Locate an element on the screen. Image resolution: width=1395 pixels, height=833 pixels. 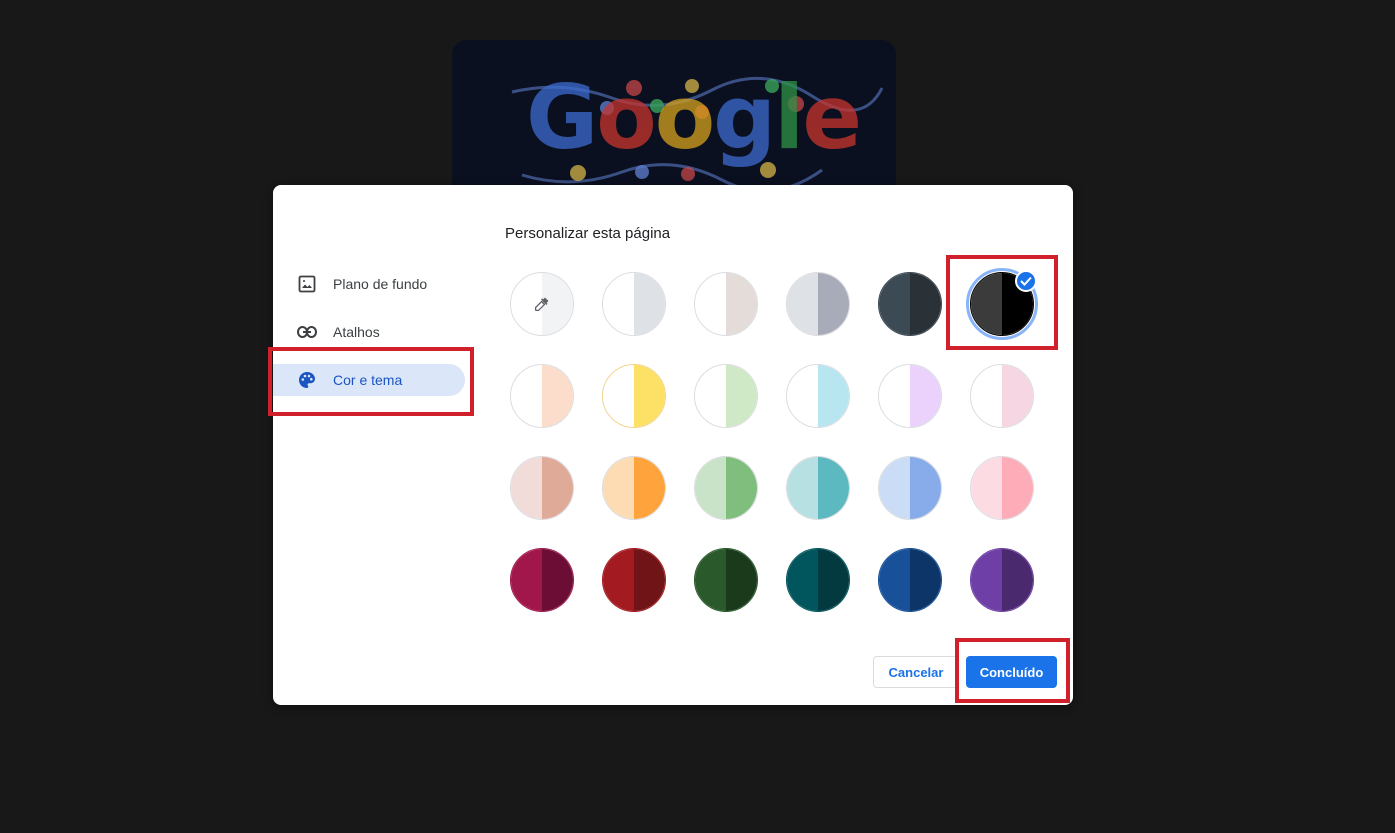
nav-item-label: Cor e tema is located at coordinates (368, 380).